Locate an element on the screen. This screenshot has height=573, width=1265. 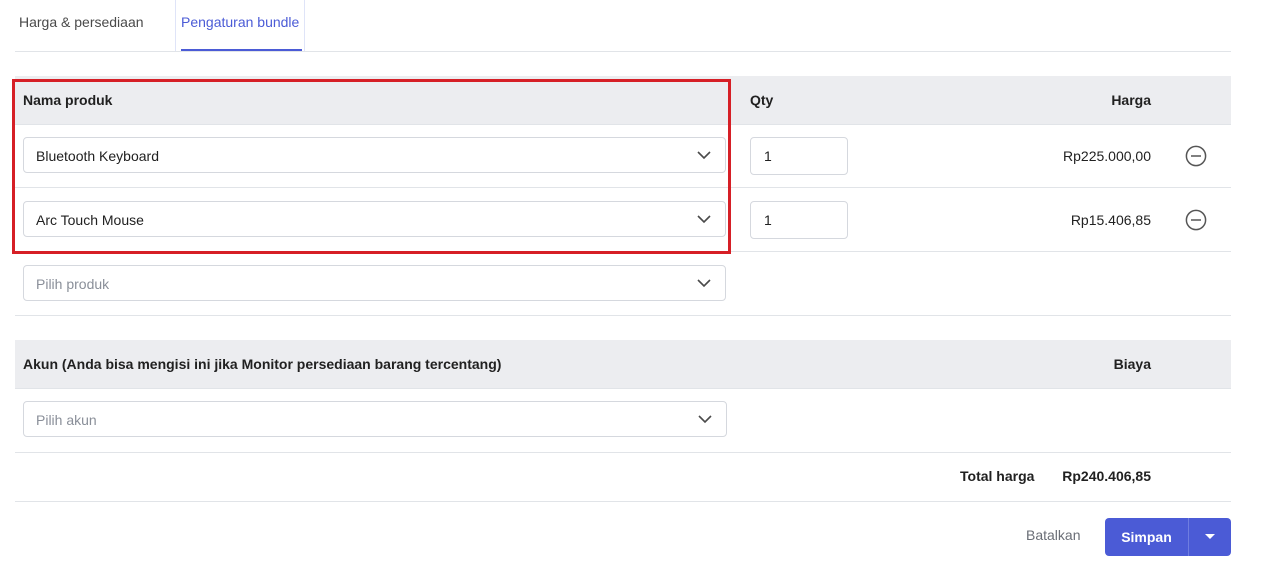
save-button-group: Simpan is located at coordinates (1168, 537).